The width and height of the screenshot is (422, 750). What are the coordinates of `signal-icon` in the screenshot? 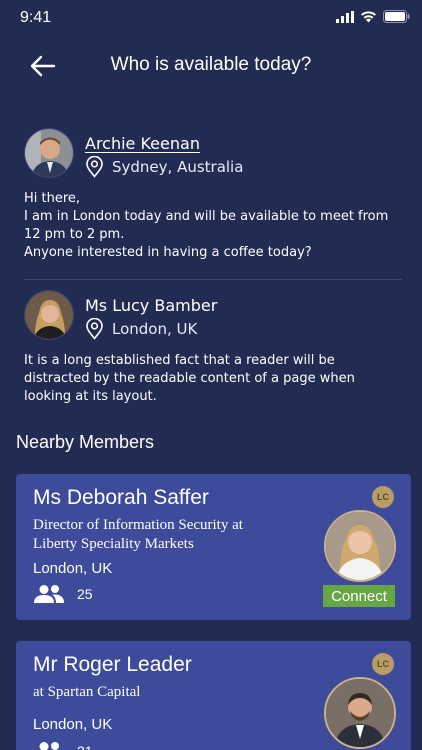 It's located at (345, 16).